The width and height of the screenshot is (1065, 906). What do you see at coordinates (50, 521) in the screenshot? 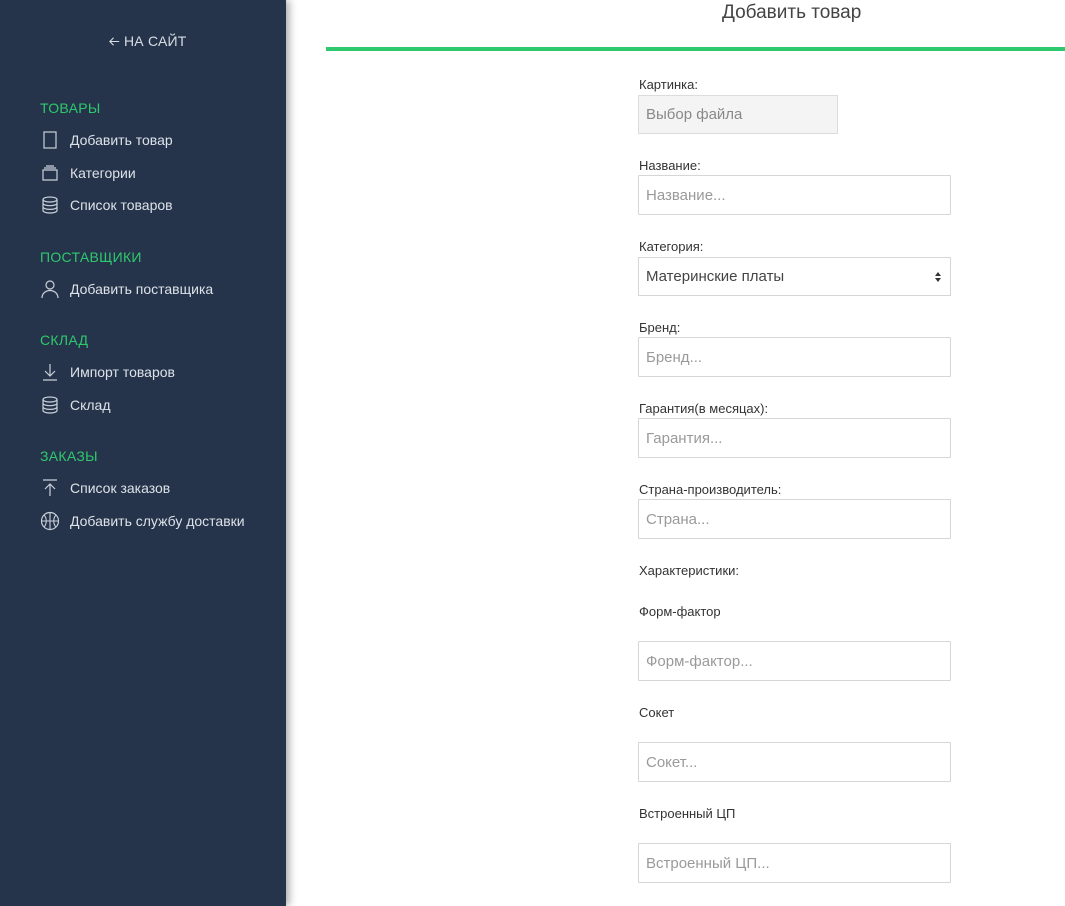
I see `basketball-icon` at bounding box center [50, 521].